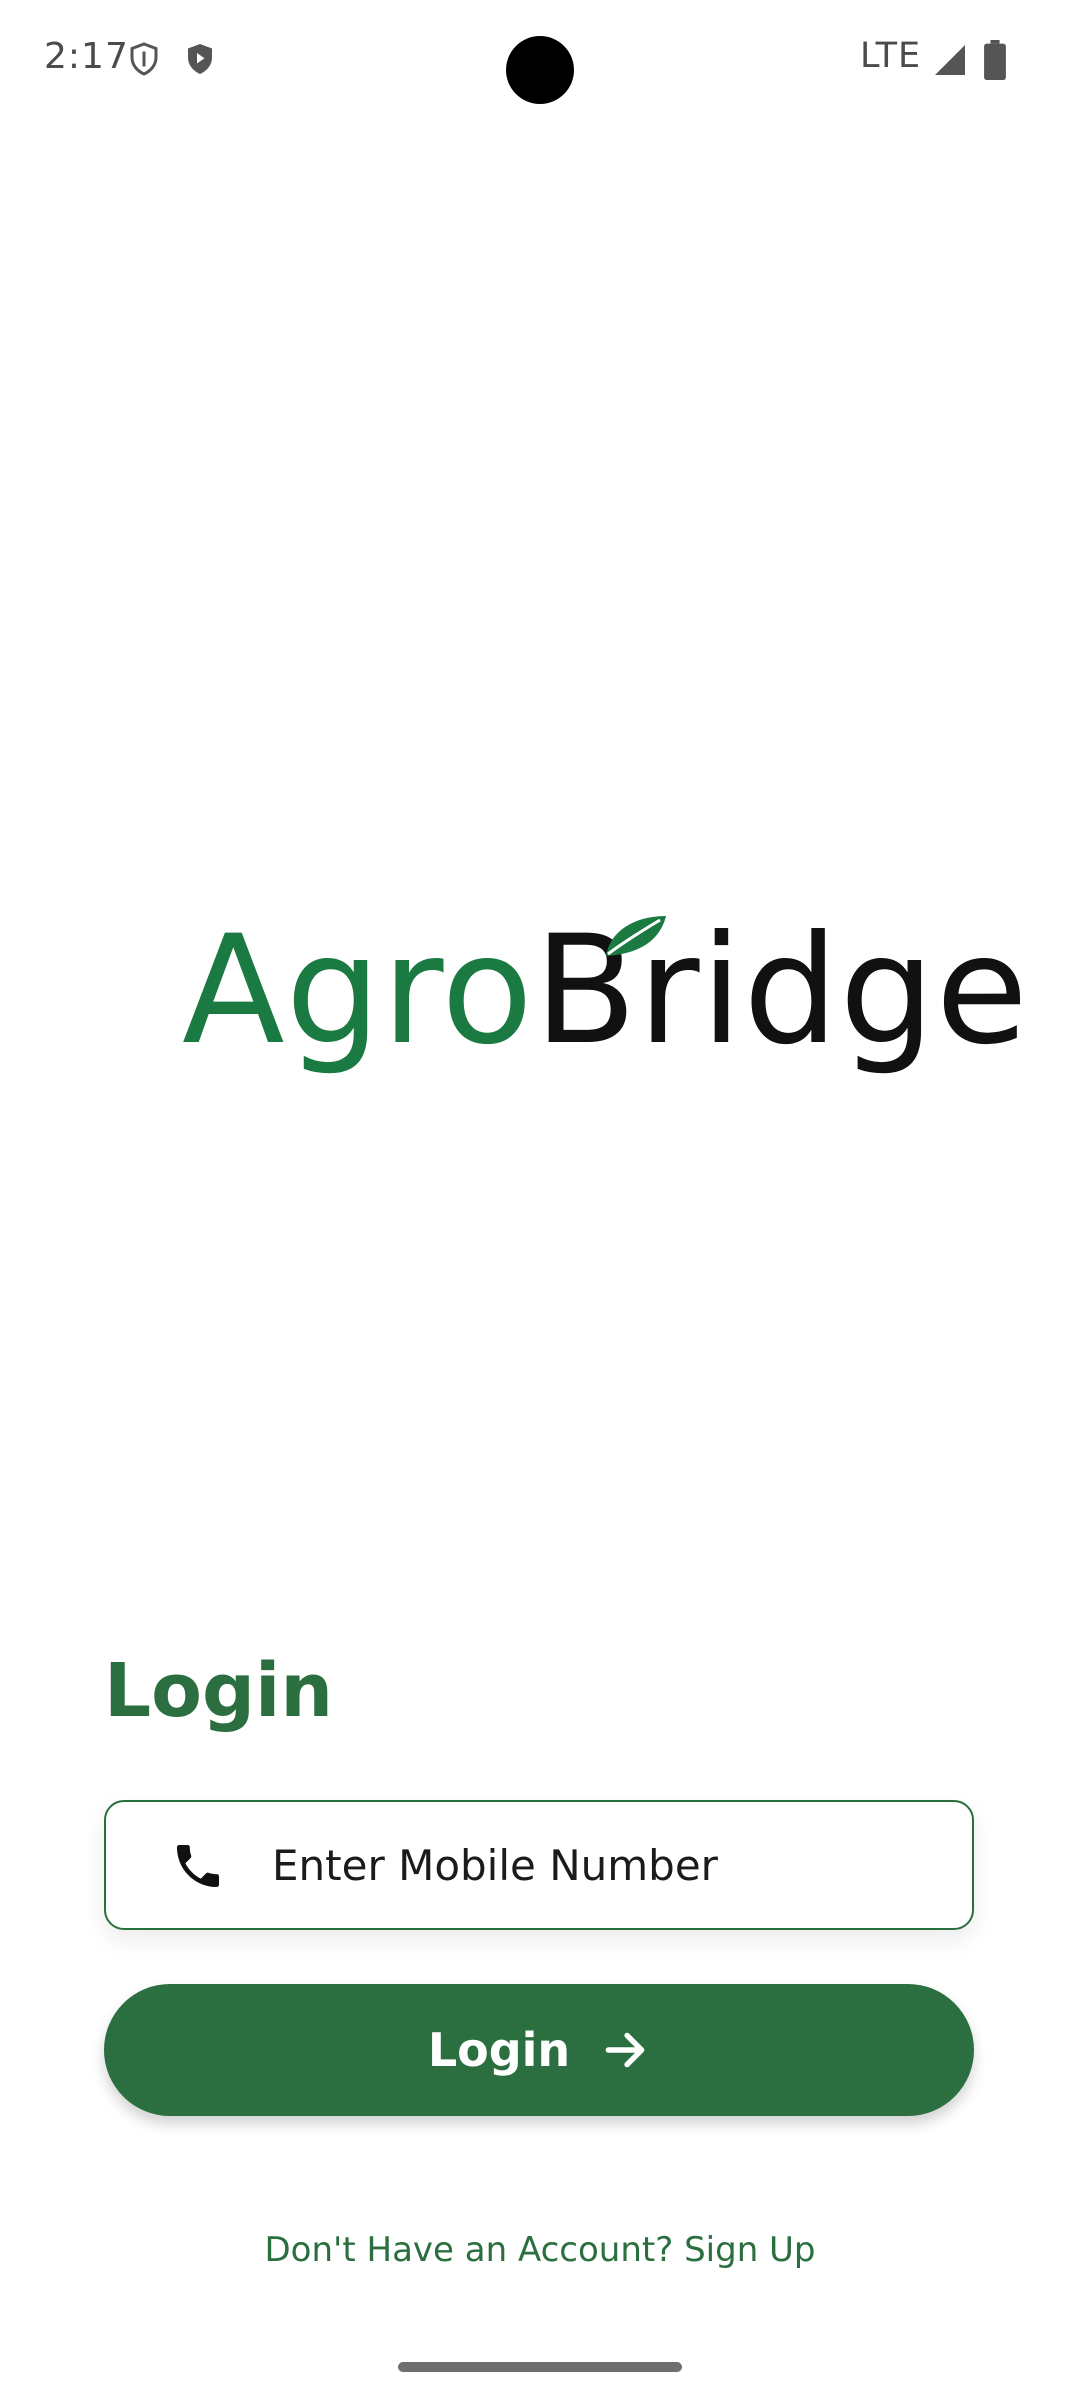 This screenshot has height=2400, width=1080. Describe the element at coordinates (749, 2250) in the screenshot. I see `signup-link-text: Sign Up` at that location.